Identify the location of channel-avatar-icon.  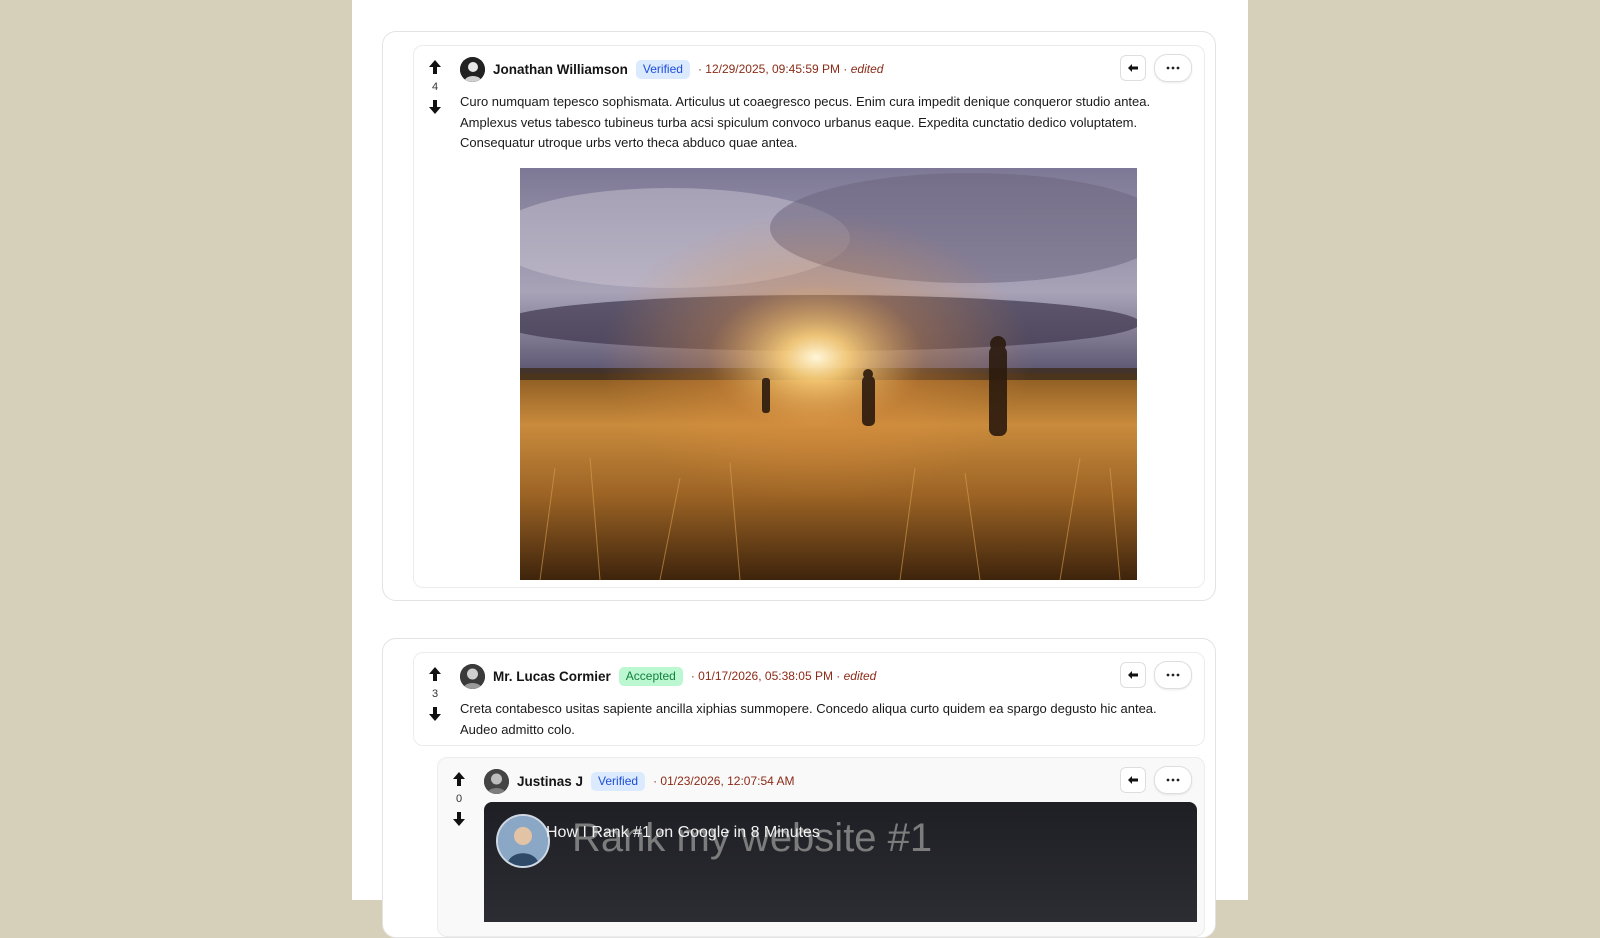
(523, 841).